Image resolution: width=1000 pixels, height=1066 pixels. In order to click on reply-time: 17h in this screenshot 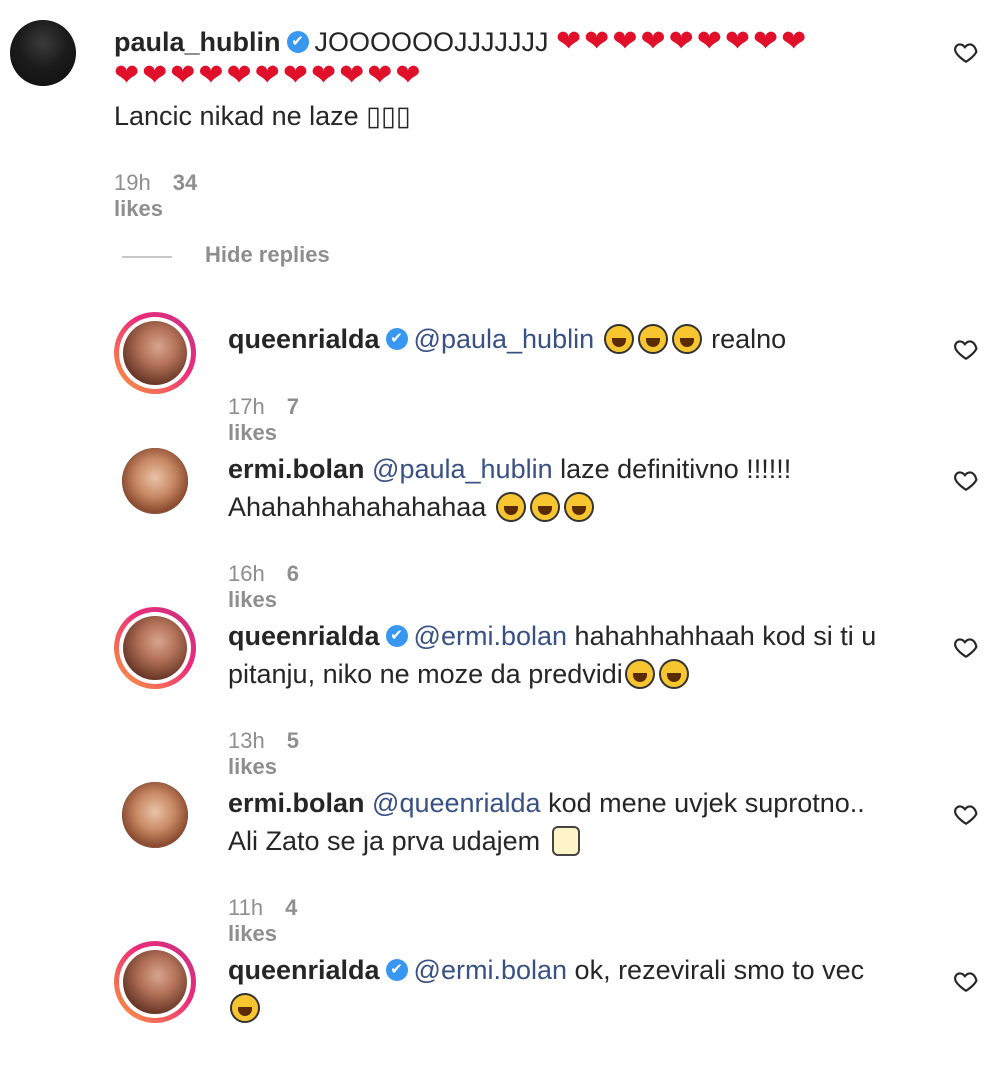, I will do `click(246, 406)`.